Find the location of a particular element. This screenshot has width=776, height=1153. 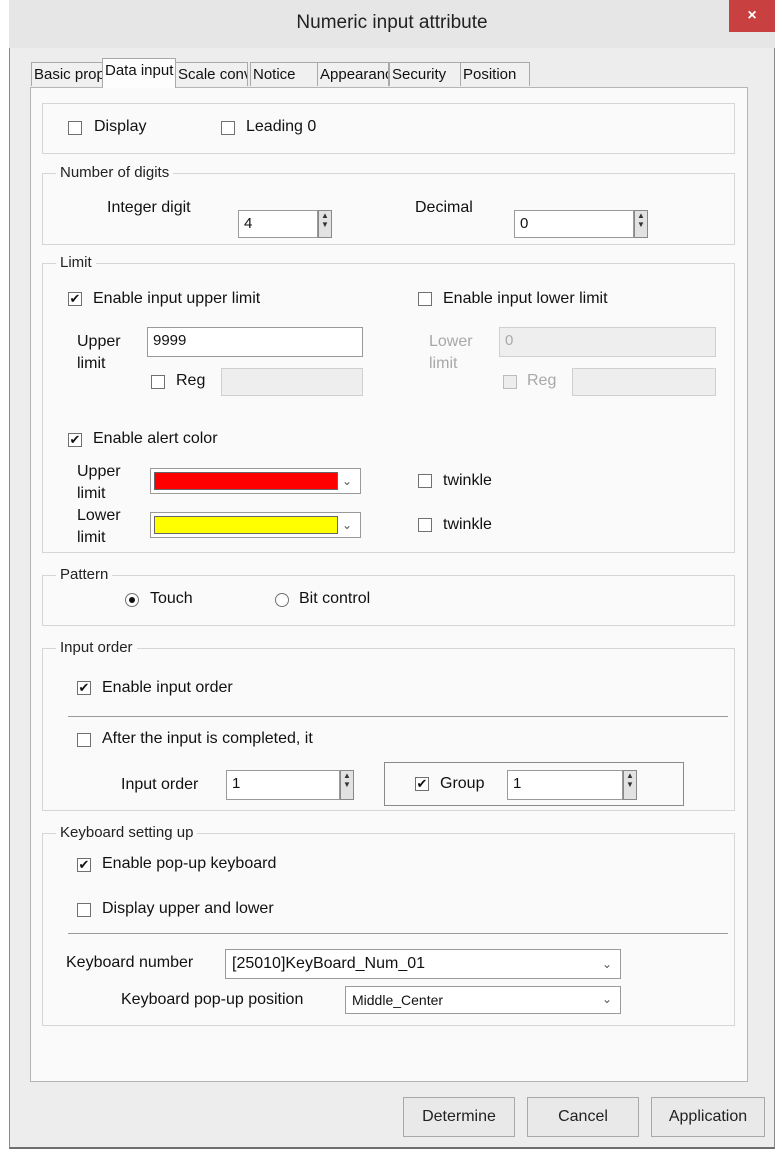

display-upper-lower-checkbox is located at coordinates (84, 910).